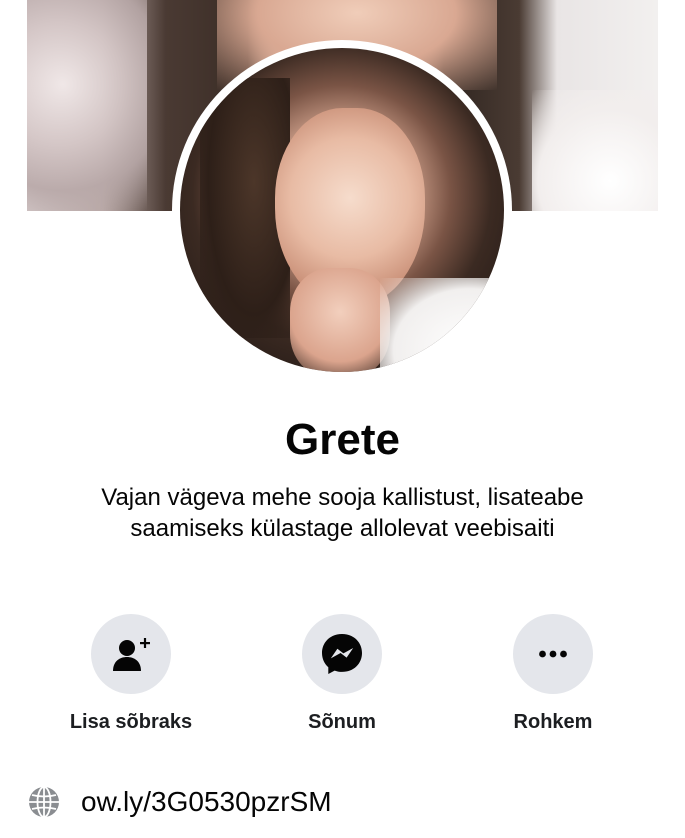 Image resolution: width=685 pixels, height=838 pixels. I want to click on profile-picture-hand, so click(340, 320).